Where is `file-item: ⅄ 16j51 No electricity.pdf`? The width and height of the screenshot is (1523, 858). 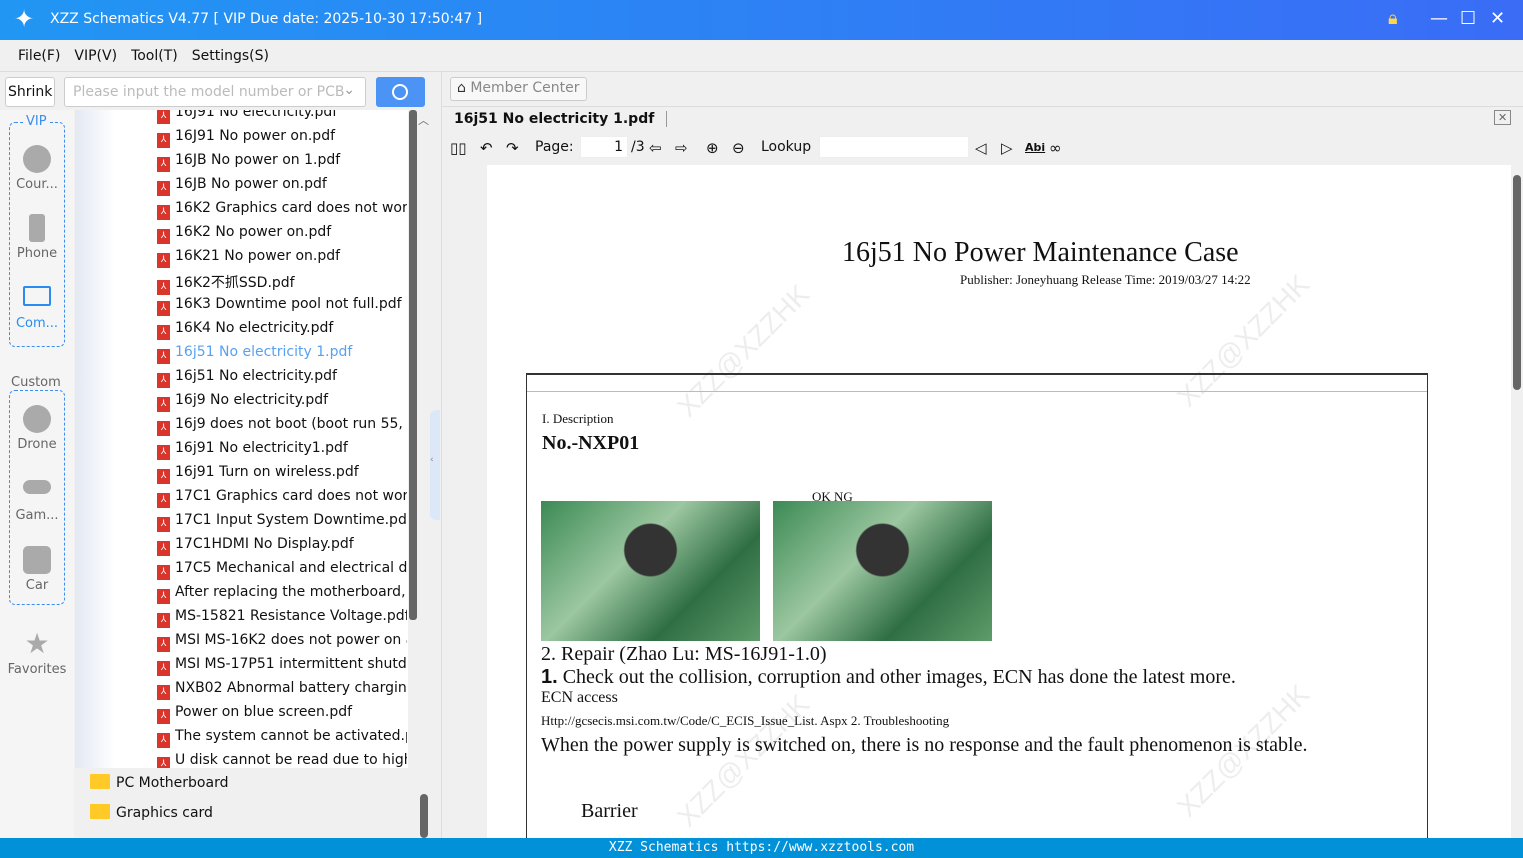
file-item: ⅄ 16j51 No electricity.pdf is located at coordinates (282, 380).